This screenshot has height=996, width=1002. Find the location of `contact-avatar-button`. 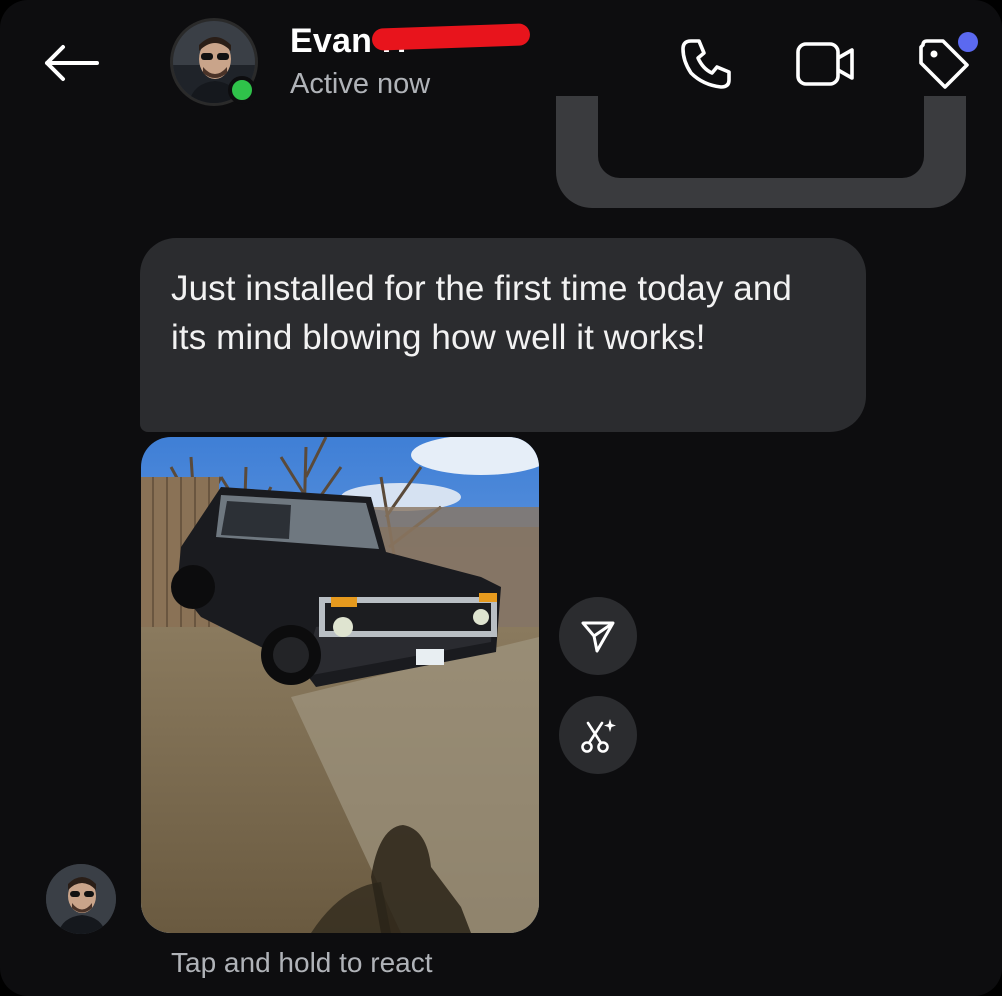

contact-avatar-button is located at coordinates (214, 62).